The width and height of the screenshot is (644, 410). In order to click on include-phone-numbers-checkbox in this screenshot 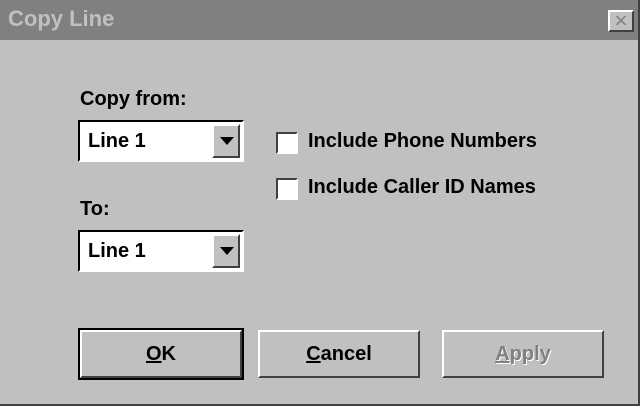, I will do `click(287, 143)`.